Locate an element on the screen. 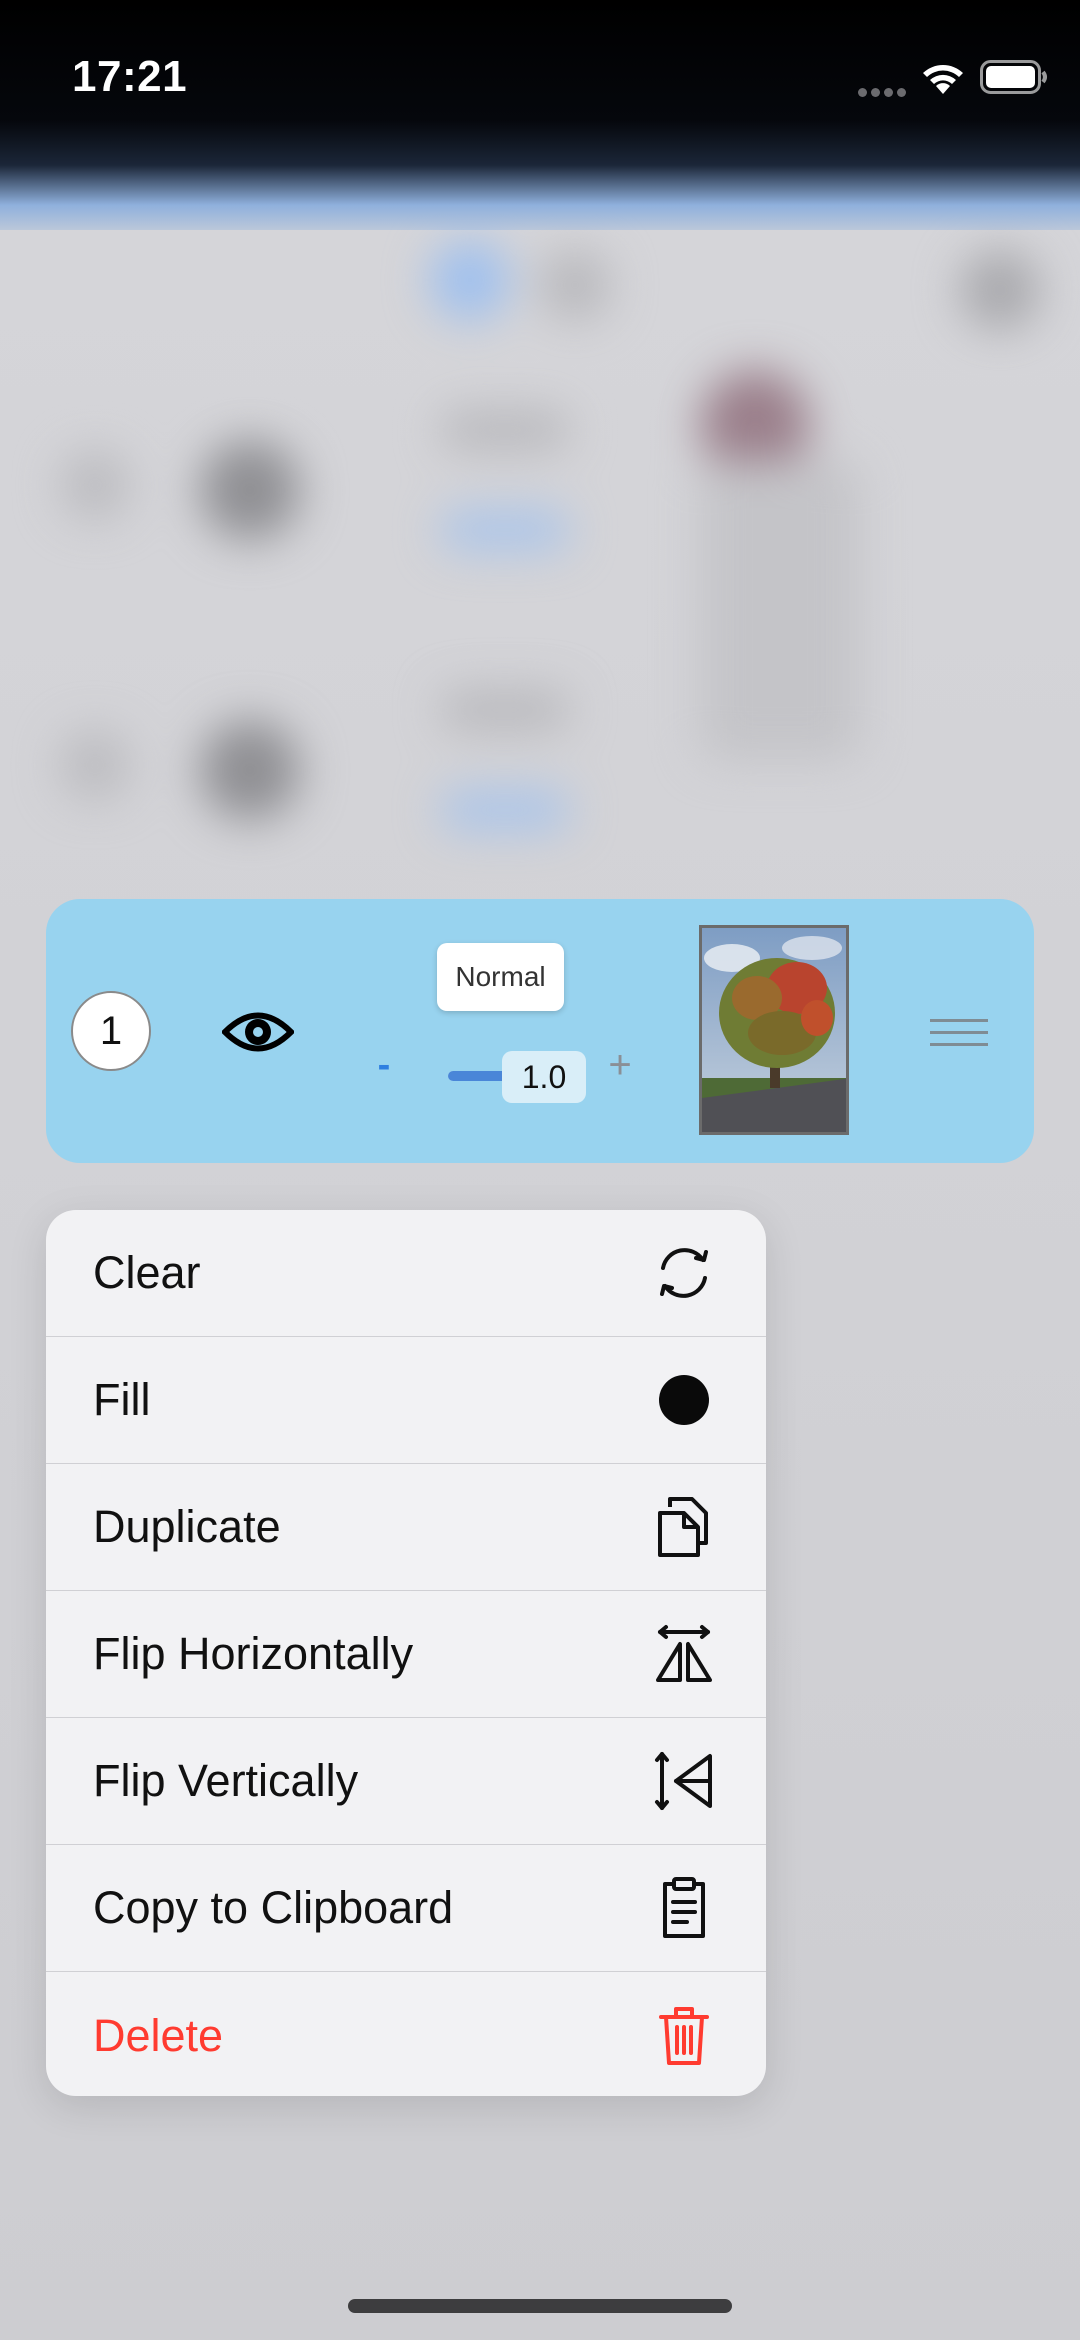 The width and height of the screenshot is (1080, 2340). wifi-icon is located at coordinates (943, 79).